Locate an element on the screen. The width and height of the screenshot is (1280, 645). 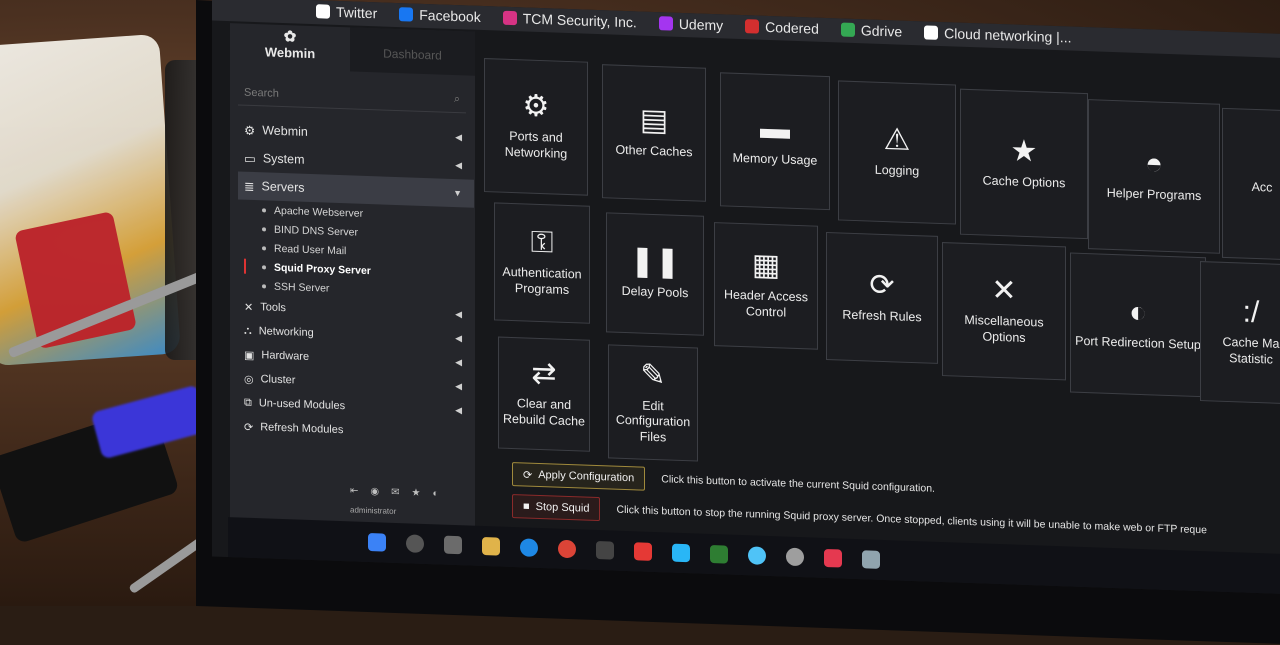
bookmark-0: Twitter is located at coordinates (346, 12).